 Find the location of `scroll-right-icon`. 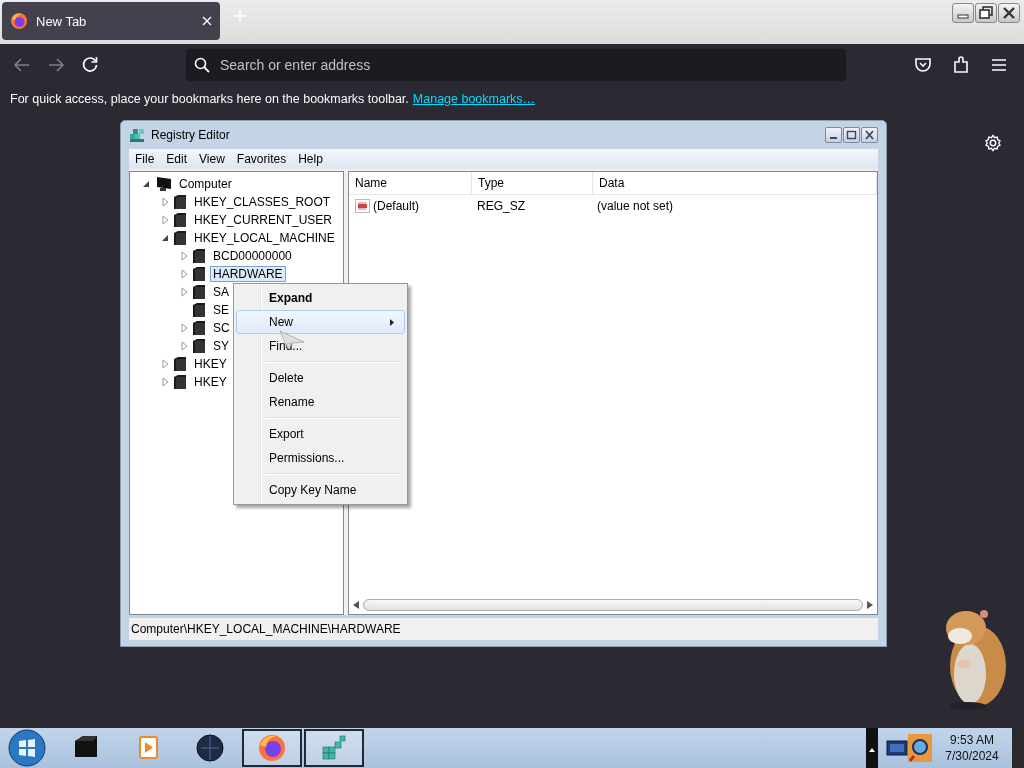

scroll-right-icon is located at coordinates (870, 605).